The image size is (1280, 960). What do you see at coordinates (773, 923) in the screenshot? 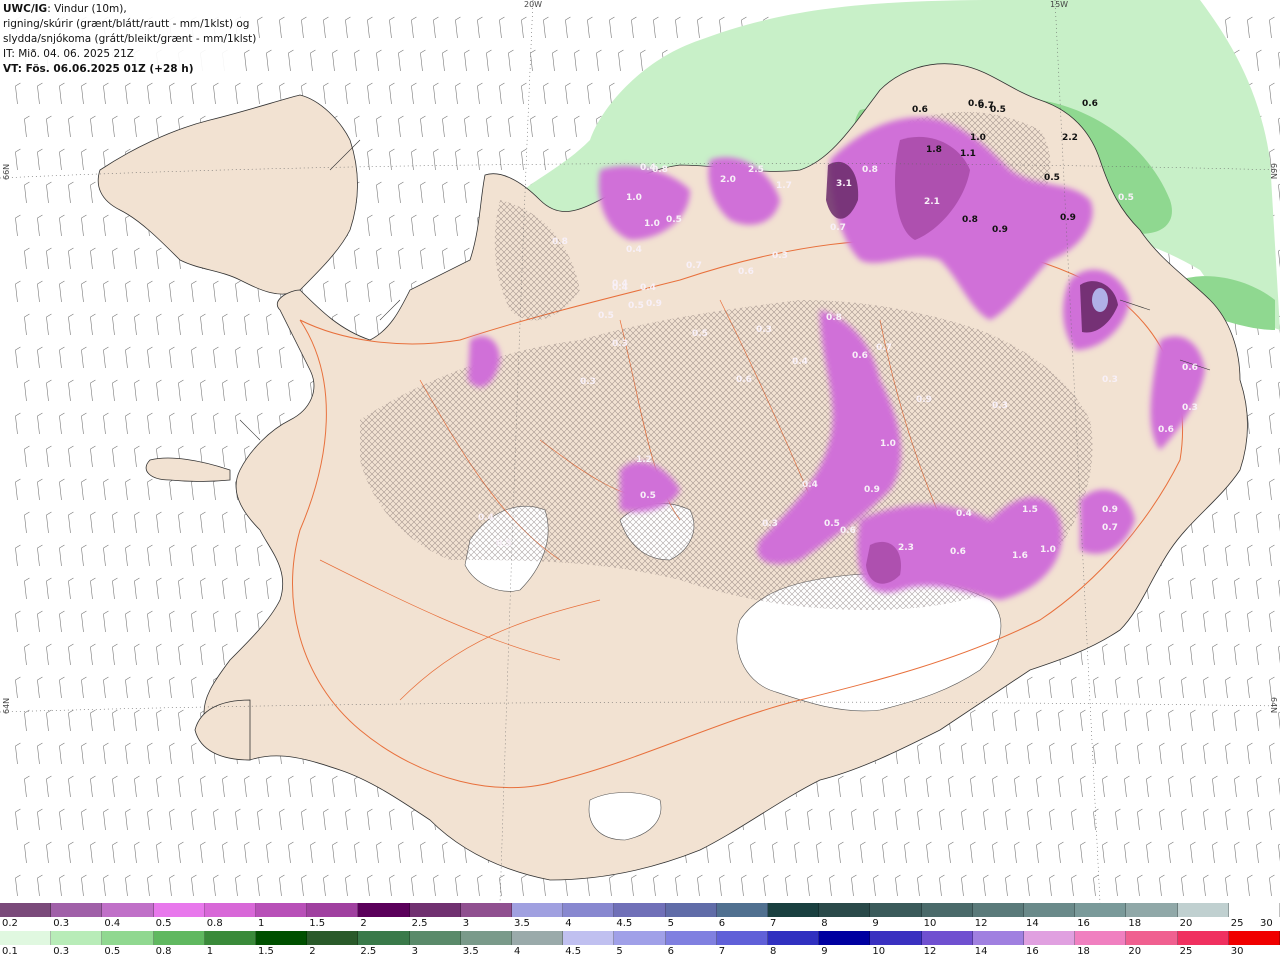
I see `legend-label: 7` at bounding box center [773, 923].